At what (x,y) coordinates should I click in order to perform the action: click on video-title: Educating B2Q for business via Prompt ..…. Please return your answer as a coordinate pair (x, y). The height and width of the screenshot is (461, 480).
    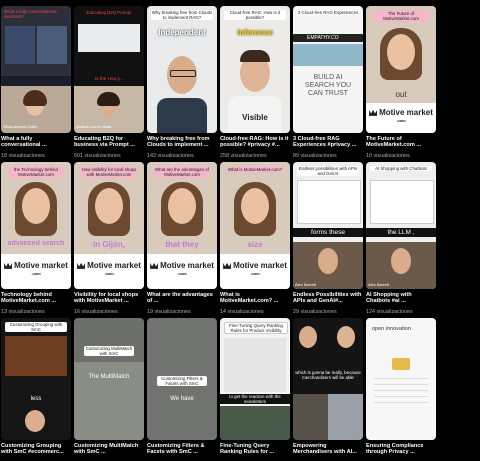
    Looking at the image, I should click on (109, 142).